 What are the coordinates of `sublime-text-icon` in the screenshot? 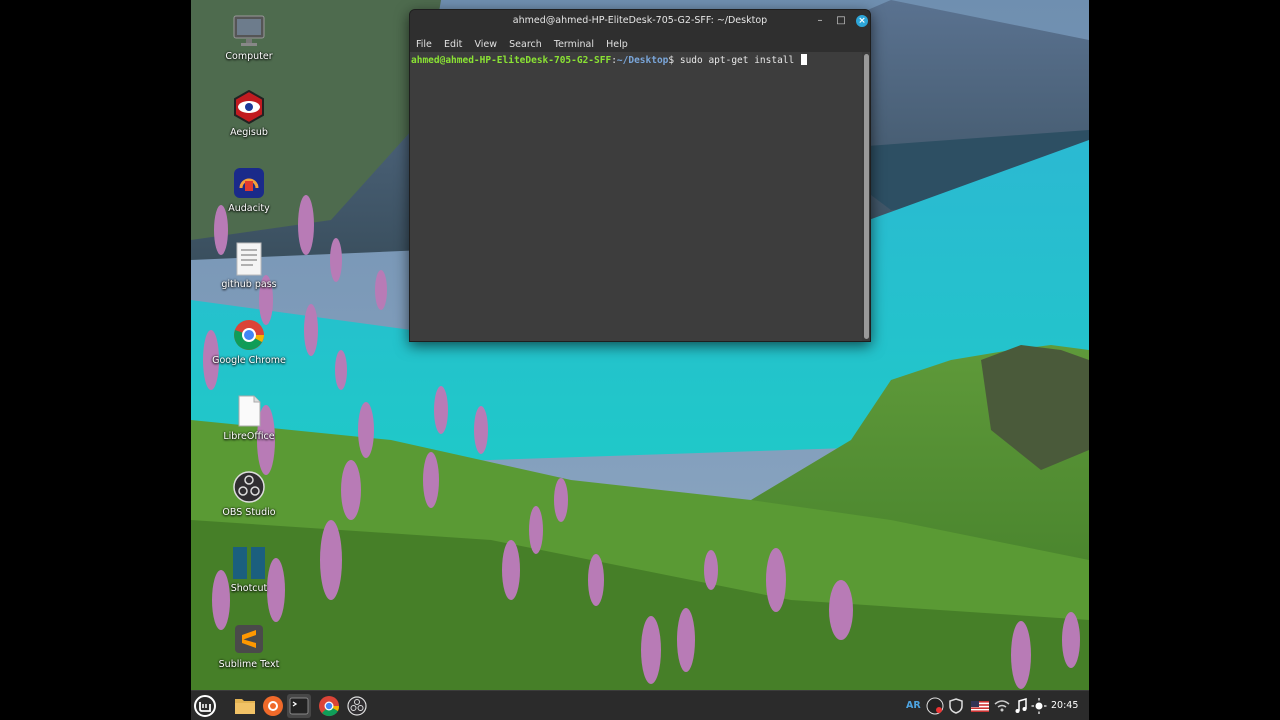 It's located at (249, 639).